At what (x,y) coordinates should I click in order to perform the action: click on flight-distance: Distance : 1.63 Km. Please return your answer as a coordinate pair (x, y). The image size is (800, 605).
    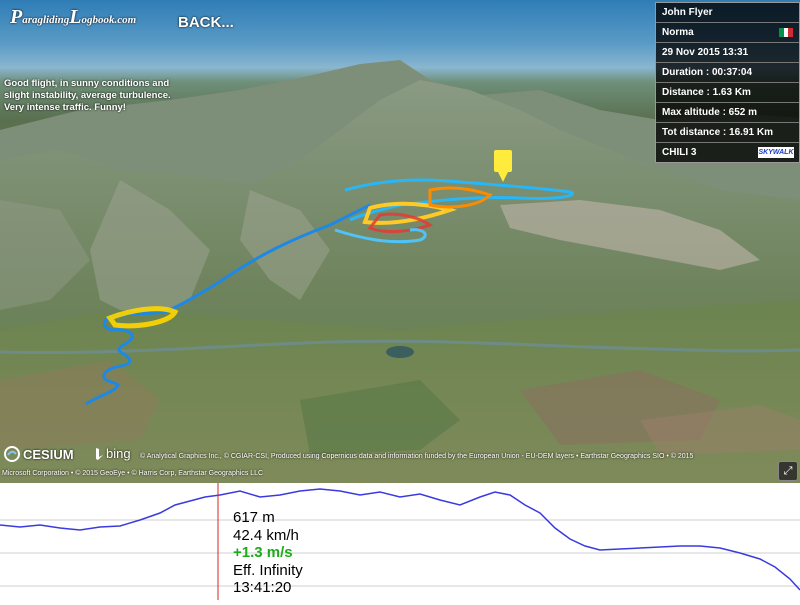
    Looking at the image, I should click on (727, 92).